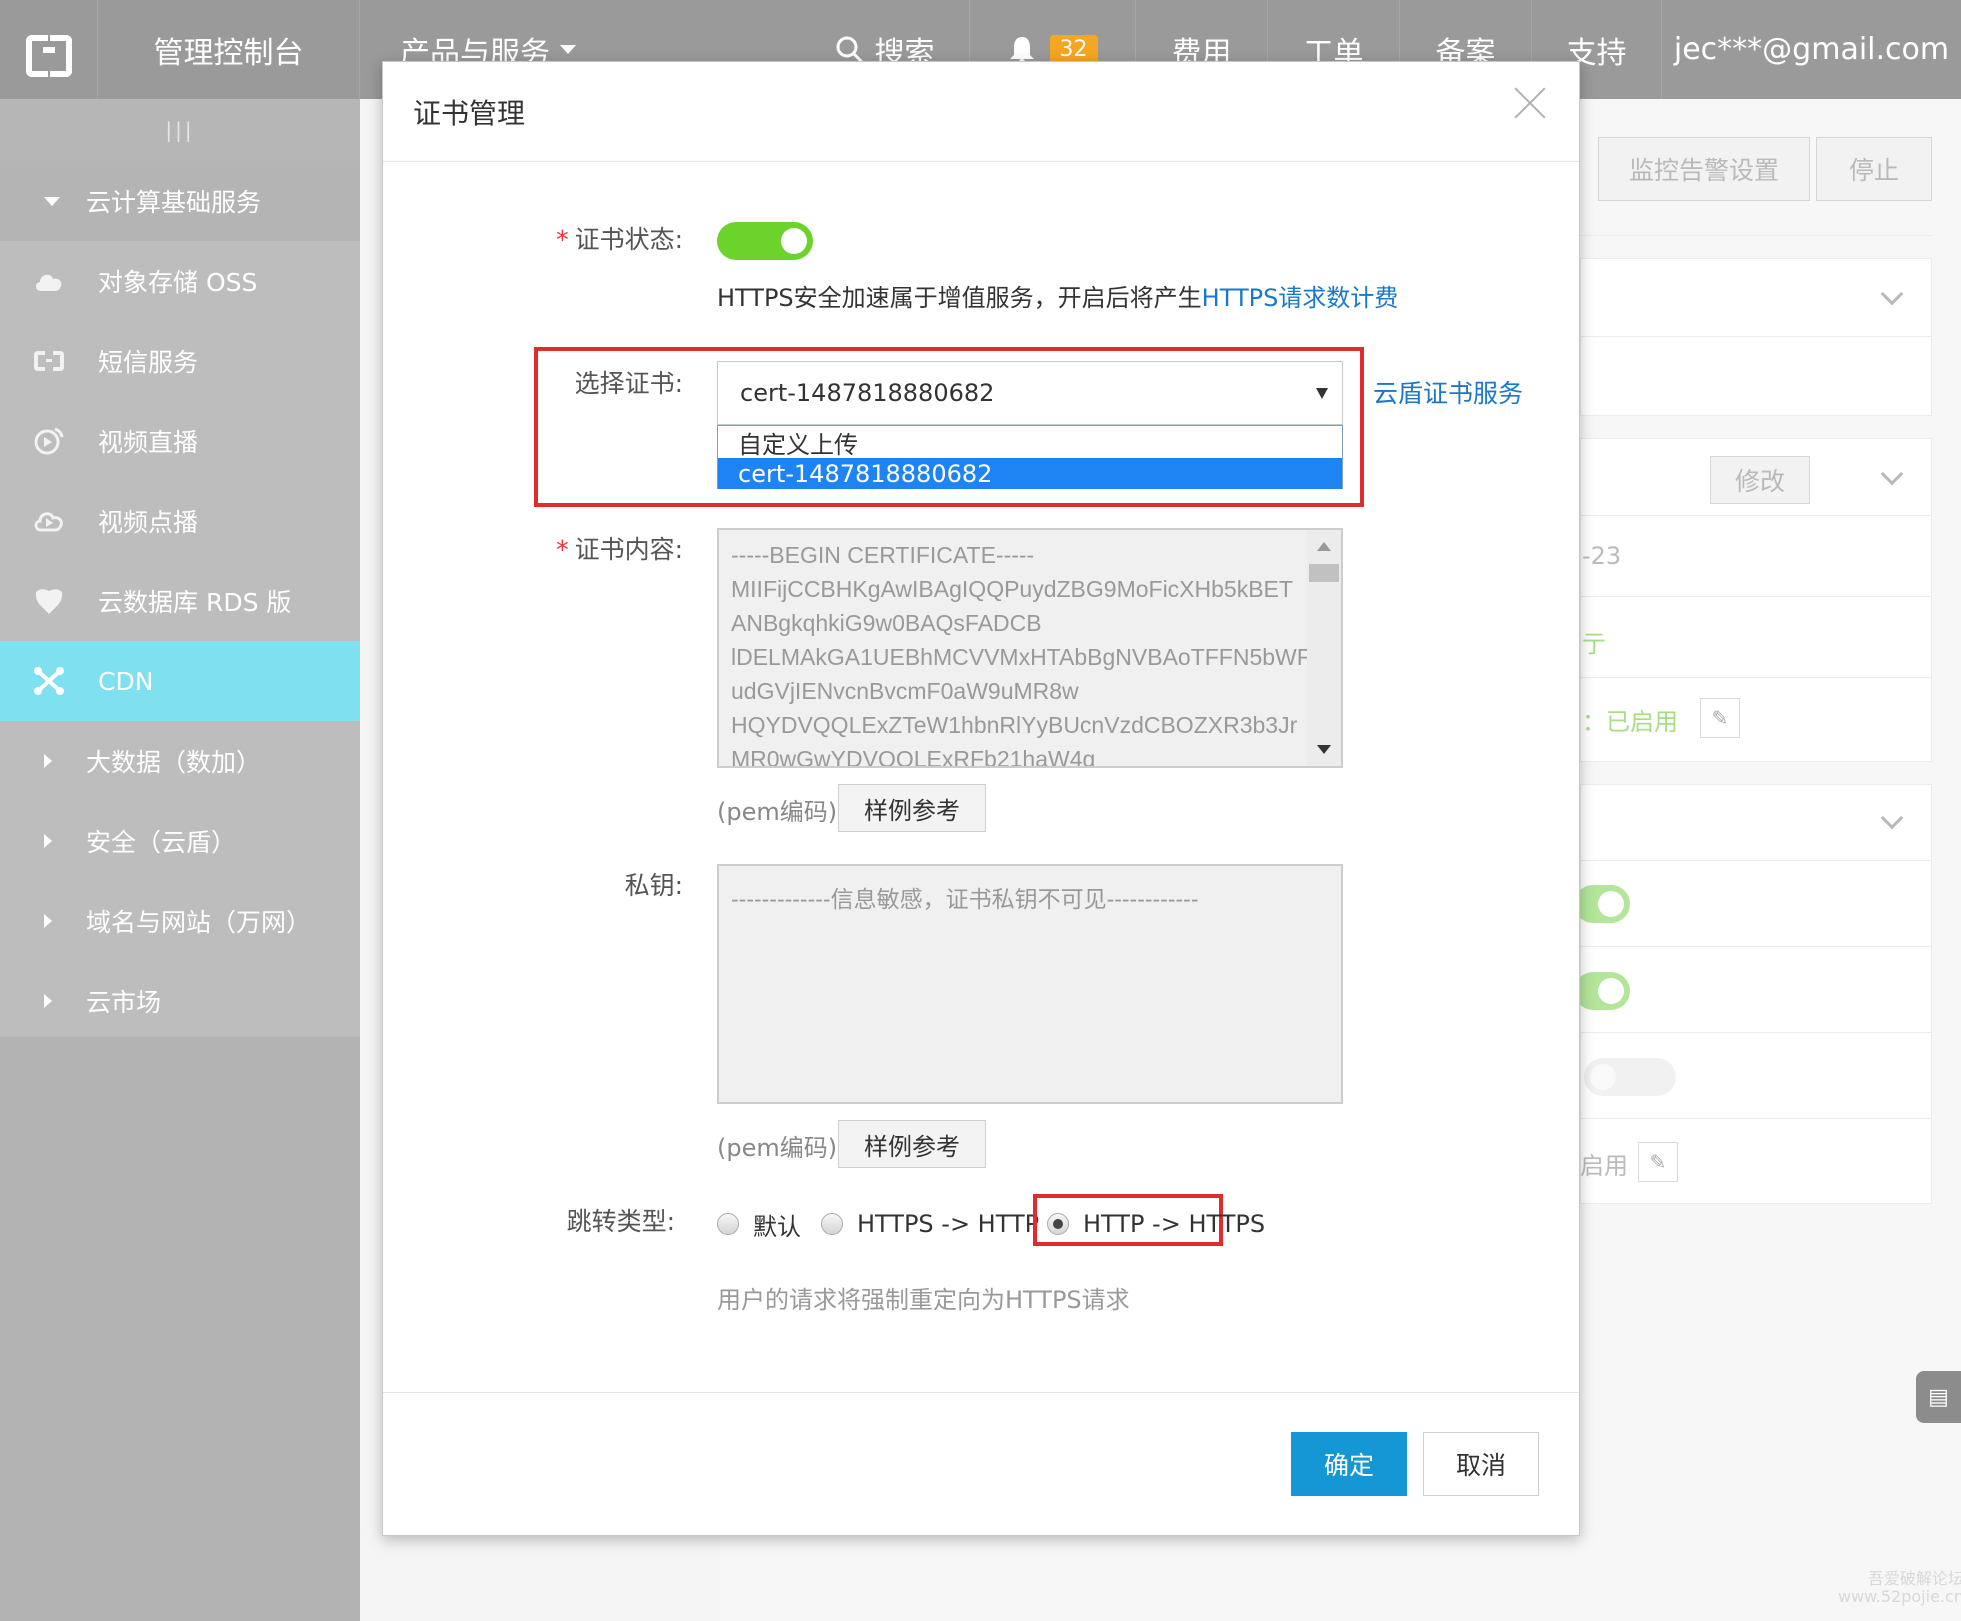 Image resolution: width=1961 pixels, height=1621 pixels. What do you see at coordinates (49, 441) in the screenshot?
I see `live-video-icon` at bounding box center [49, 441].